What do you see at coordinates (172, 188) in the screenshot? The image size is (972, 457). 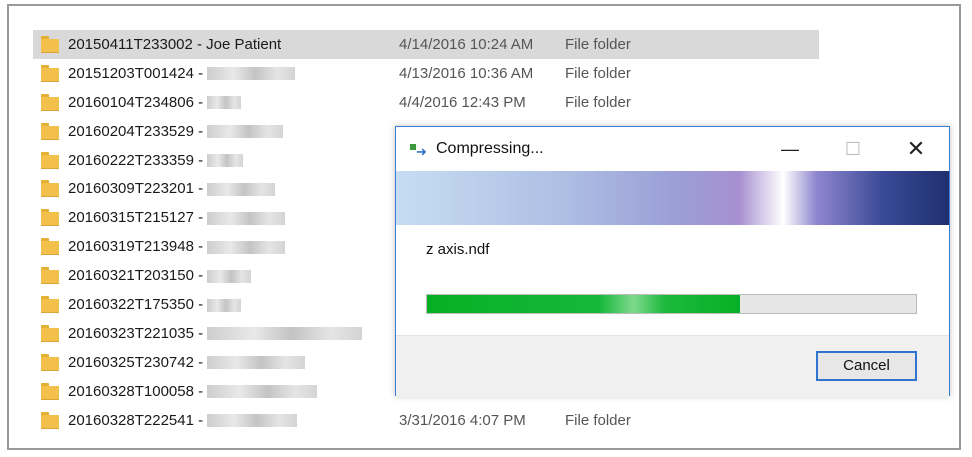 I see `folder-name: 20160309T223201 -` at bounding box center [172, 188].